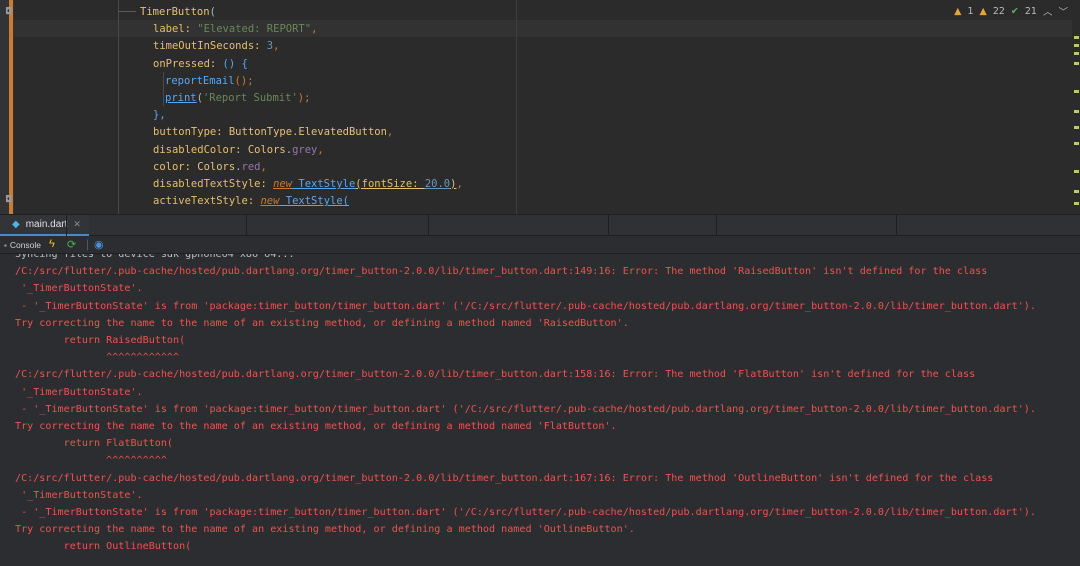 The image size is (1080, 566). I want to click on inspection-widget: ▲ 1 ▲ 22 ✔ 21 ︿ ﹀, so click(1011, 11).